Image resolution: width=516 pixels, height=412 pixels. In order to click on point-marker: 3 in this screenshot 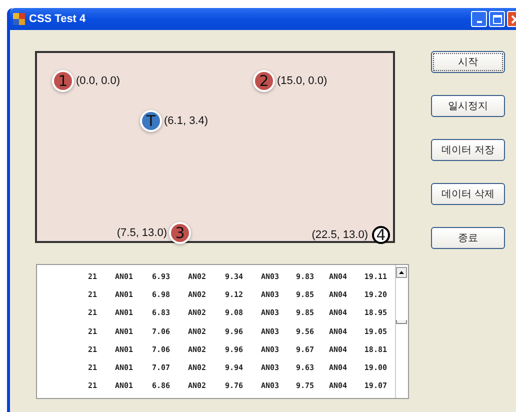, I will do `click(180, 233)`.